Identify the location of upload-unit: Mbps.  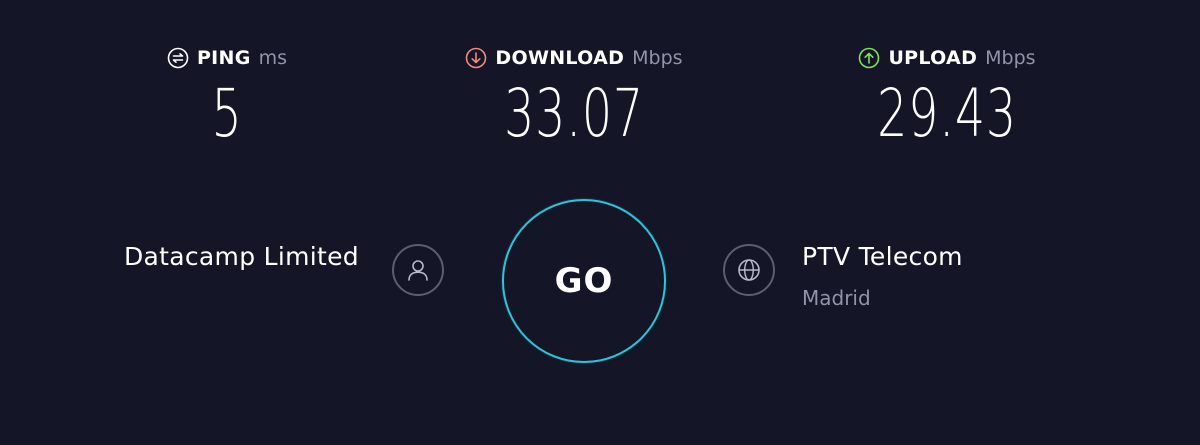
(1010, 58).